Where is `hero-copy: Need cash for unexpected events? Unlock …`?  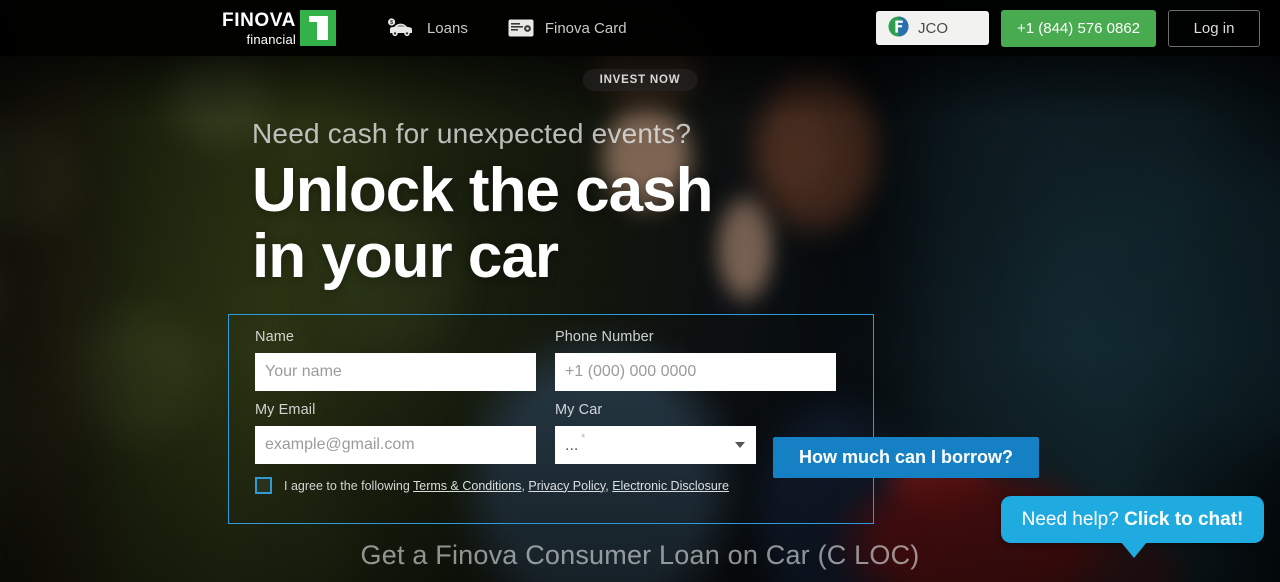 hero-copy: Need cash for unexpected events? Unlock … is located at coordinates (482, 204).